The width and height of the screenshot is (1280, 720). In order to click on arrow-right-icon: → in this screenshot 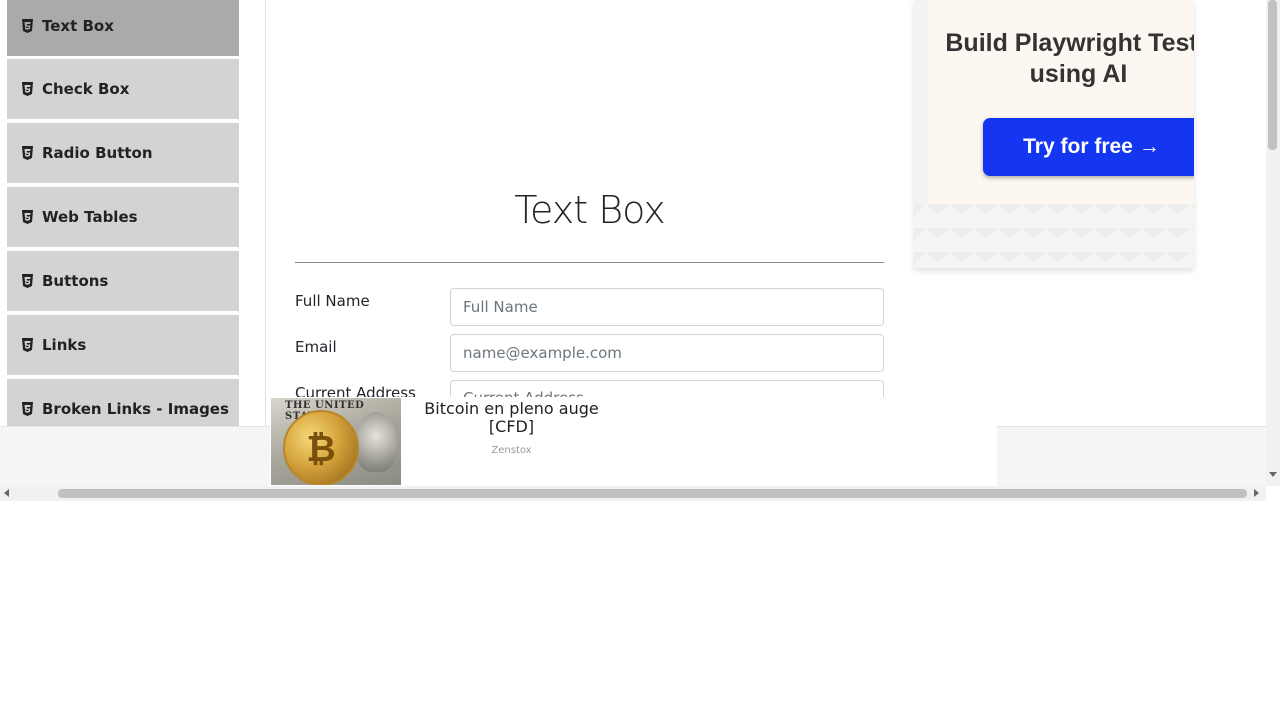, I will do `click(1149, 146)`.